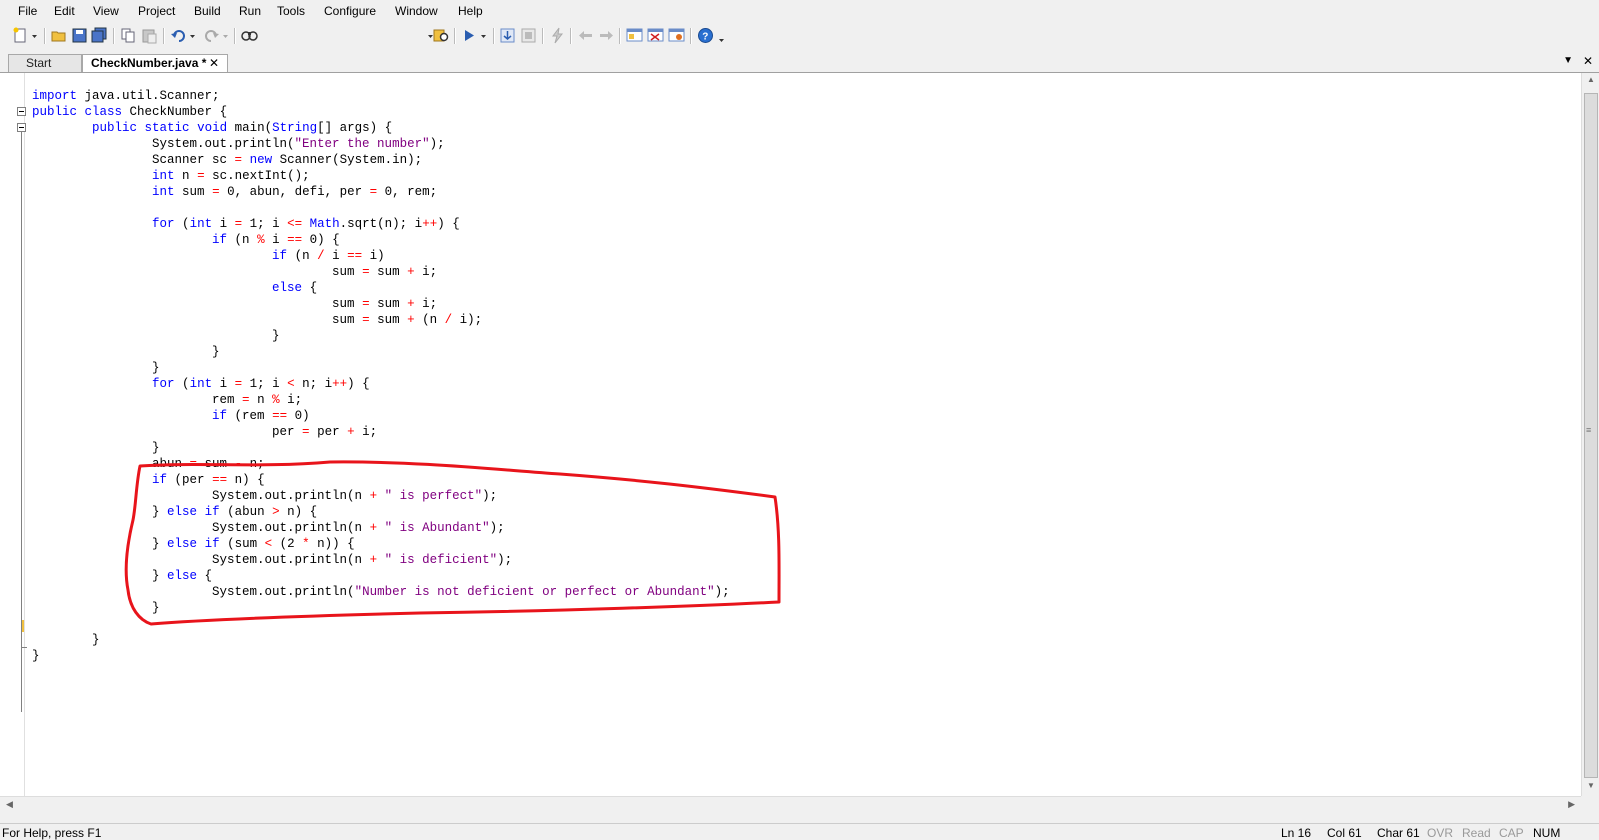 The image size is (1599, 840). Describe the element at coordinates (1440, 833) in the screenshot. I see `status-ovr: OVR` at that location.